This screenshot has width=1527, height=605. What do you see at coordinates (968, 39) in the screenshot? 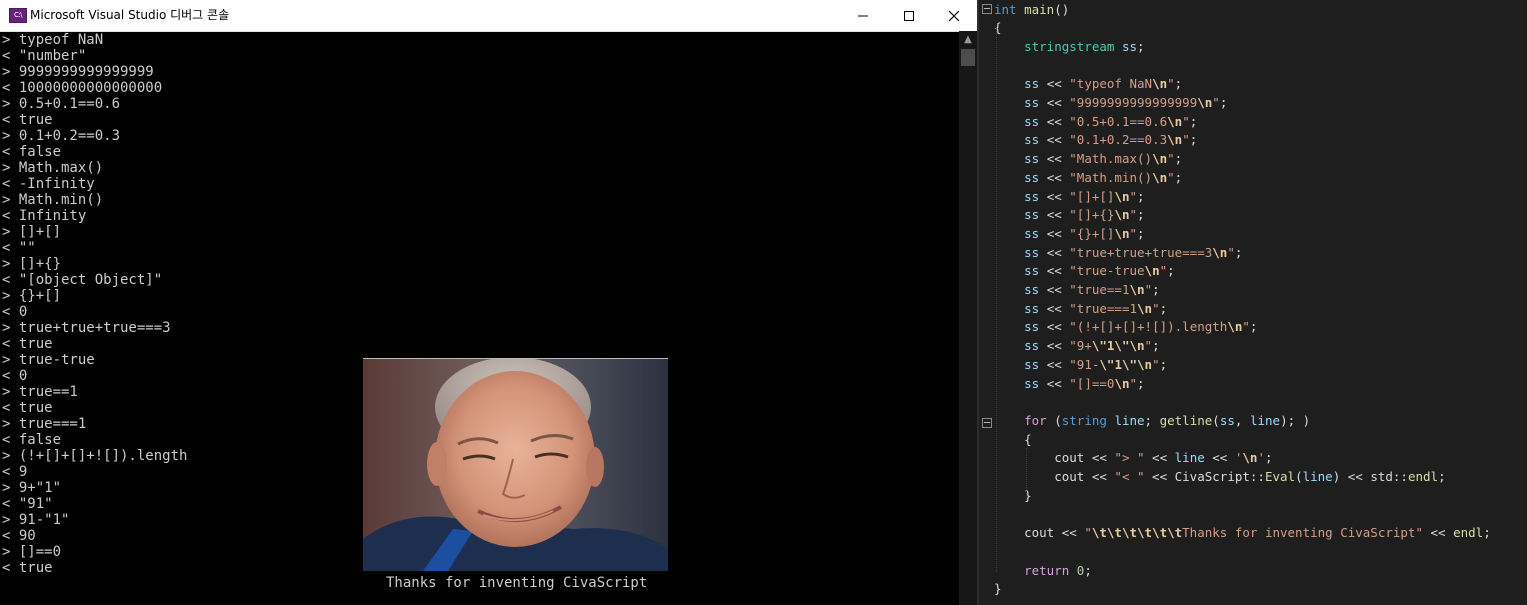
I see `scroll-up-arrow-icon: ▲` at bounding box center [968, 39].